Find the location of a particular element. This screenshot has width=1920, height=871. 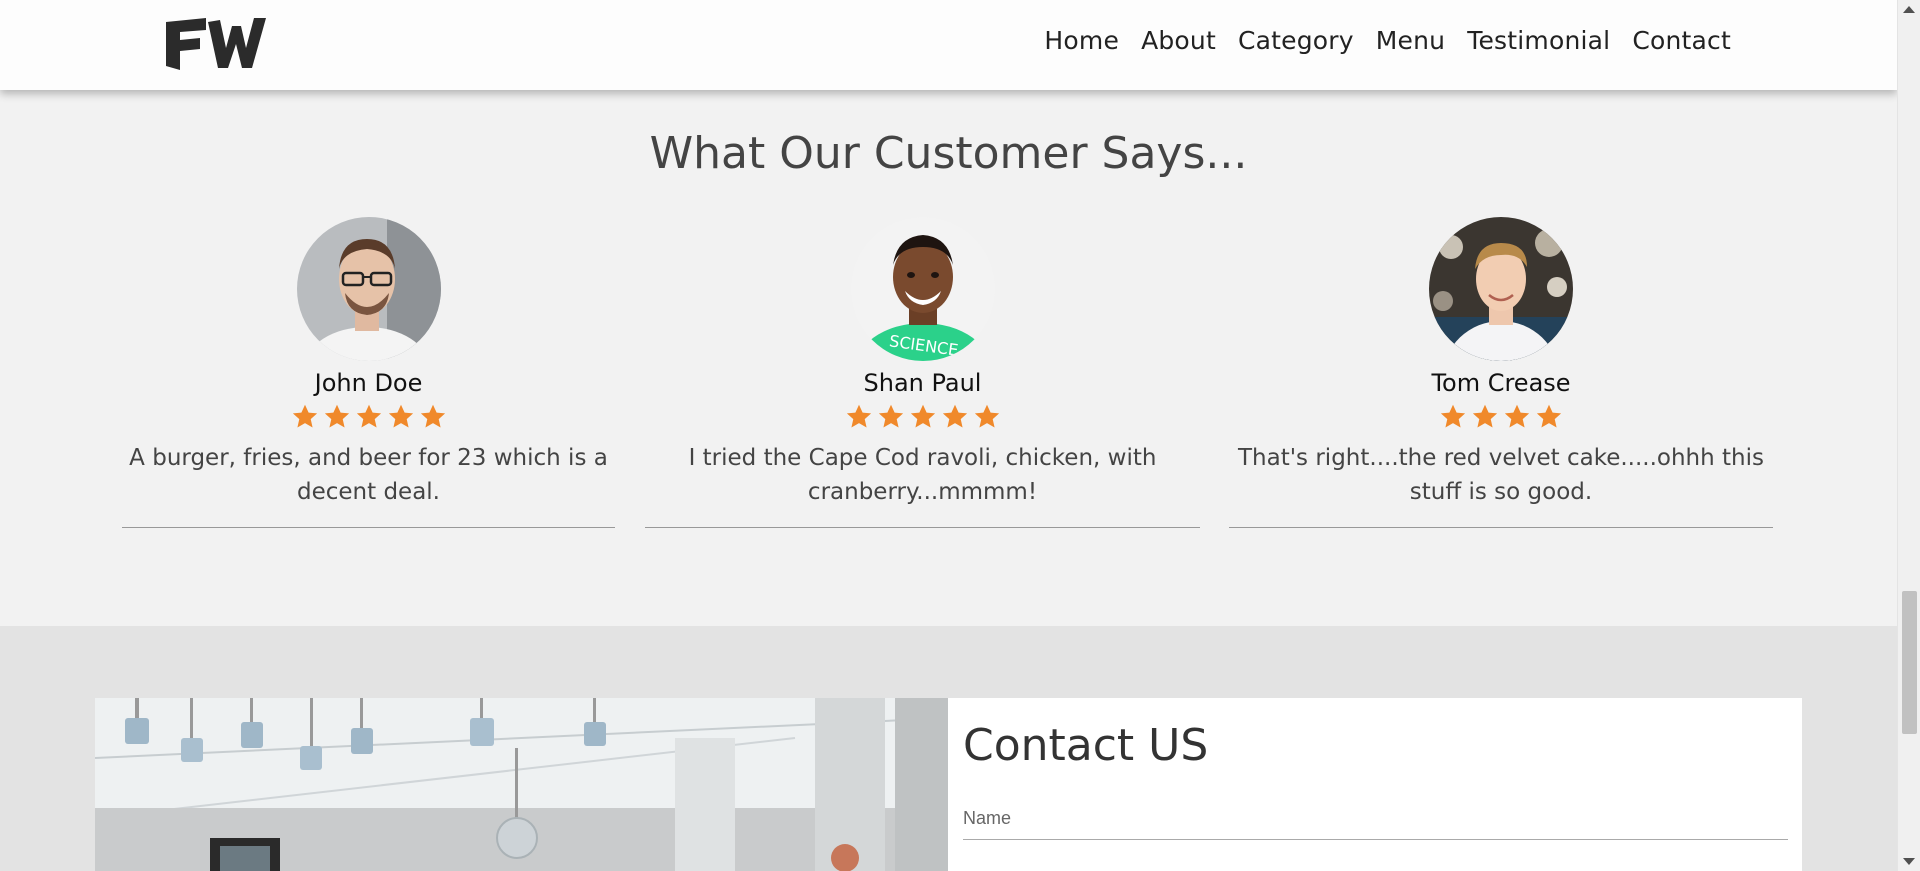

customer-name: Tom Crease is located at coordinates (1501, 383).